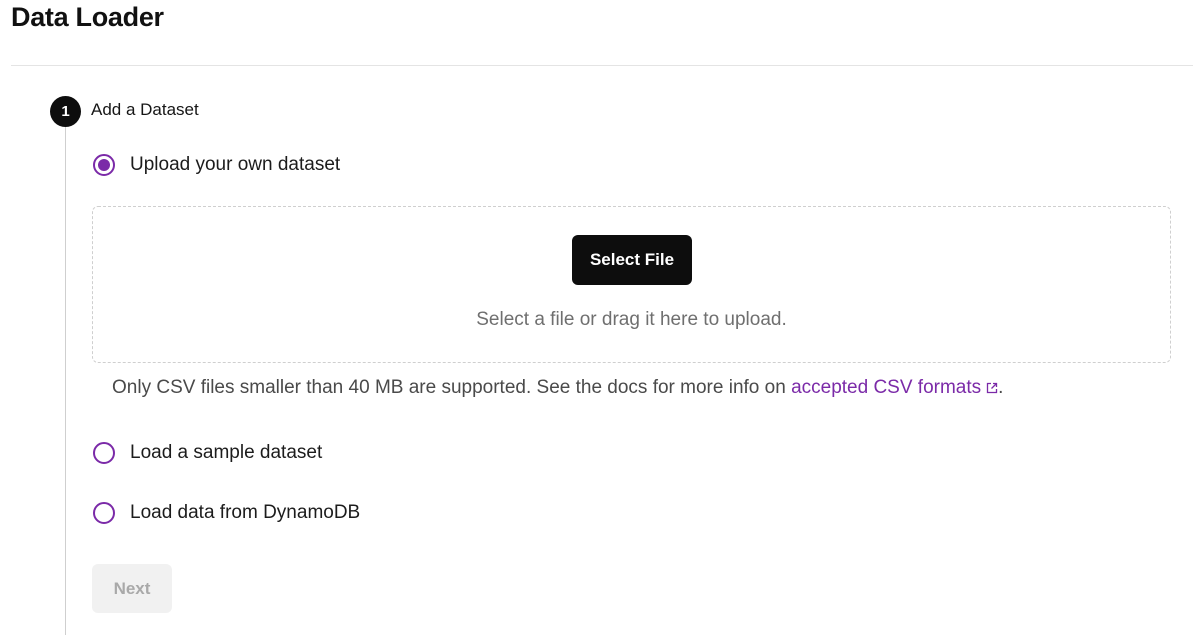 Image resolution: width=1193 pixels, height=635 pixels. I want to click on csv-help-text-after: ., so click(1001, 387).